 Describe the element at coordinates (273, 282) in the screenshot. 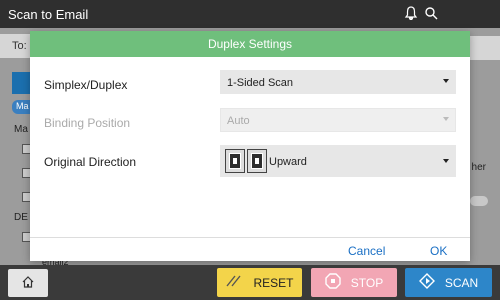

I see `reset-label: RESET` at that location.